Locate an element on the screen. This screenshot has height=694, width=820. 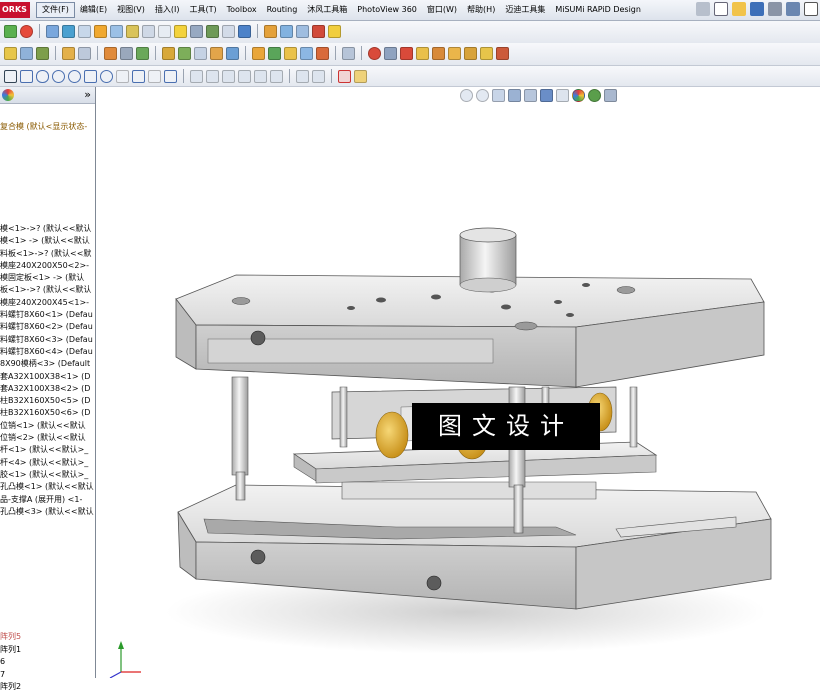
menu-tools: 工具(T) is located at coordinates (202, 10).